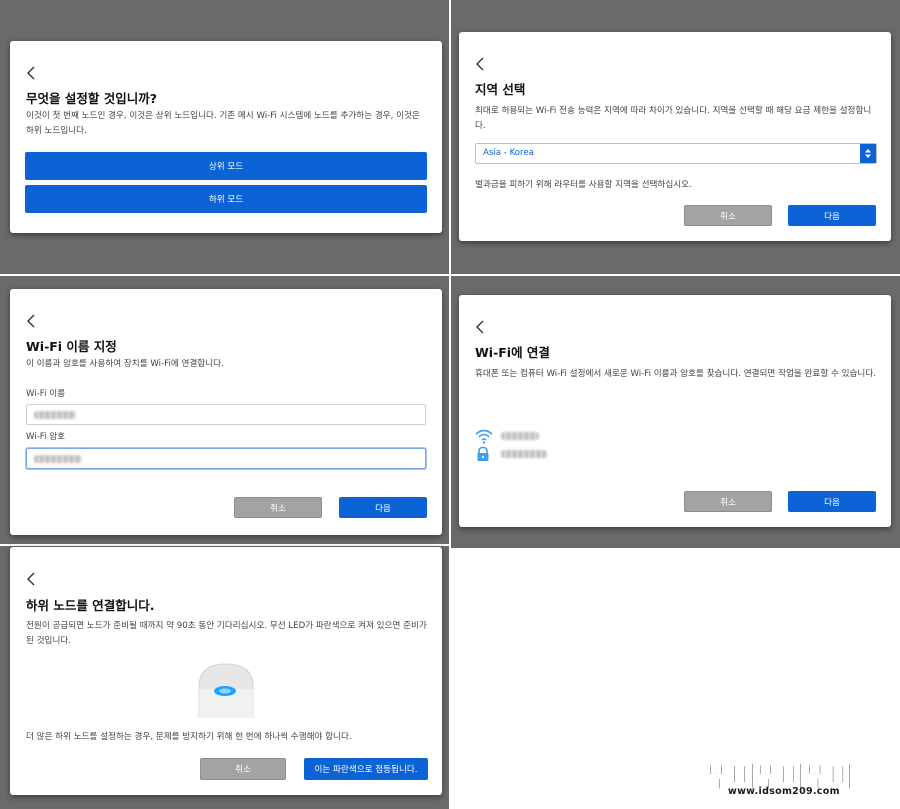 The height and width of the screenshot is (809, 900). What do you see at coordinates (798, 778) in the screenshot?
I see `site-watermark: 뚜비뚜바뚜바 www.idsom209.com` at bounding box center [798, 778].